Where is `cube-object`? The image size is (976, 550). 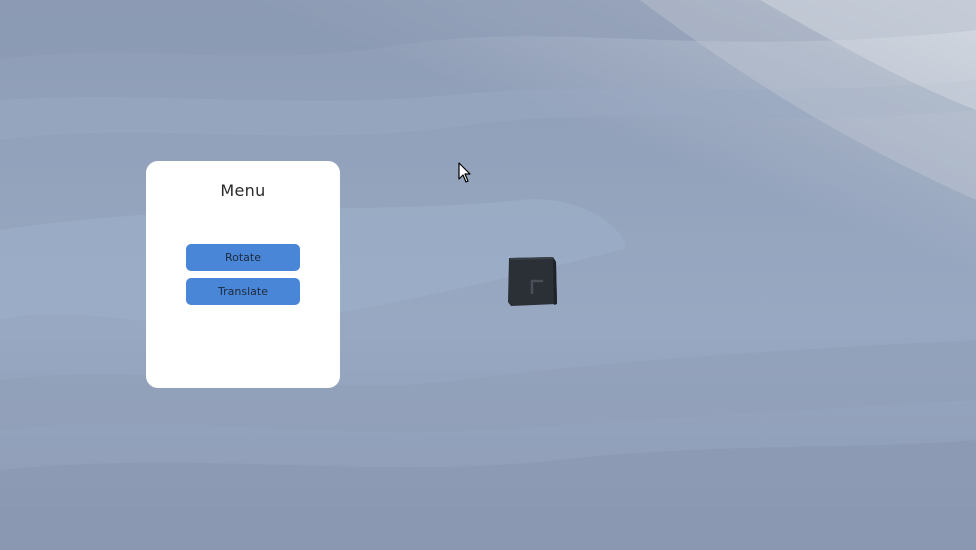
cube-object is located at coordinates (533, 282).